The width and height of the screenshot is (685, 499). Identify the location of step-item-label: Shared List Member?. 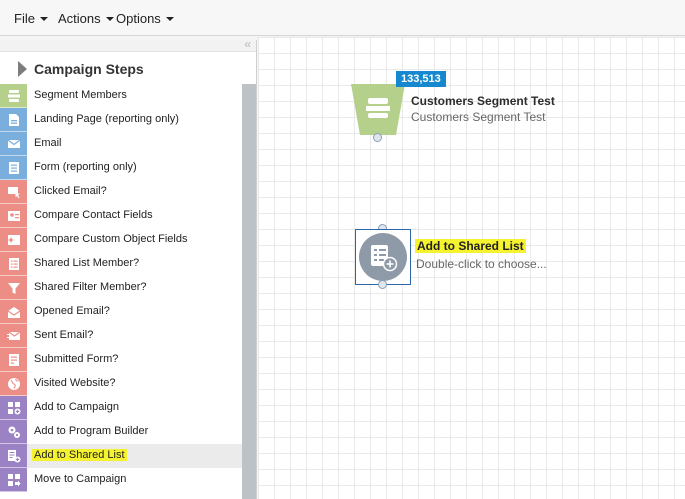
(87, 263).